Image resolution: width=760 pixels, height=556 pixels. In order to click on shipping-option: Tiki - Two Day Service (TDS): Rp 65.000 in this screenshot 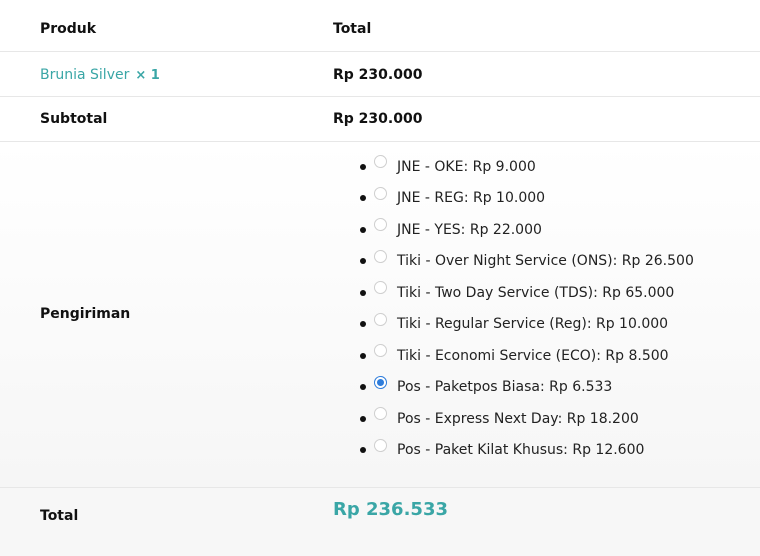, I will do `click(527, 293)`.